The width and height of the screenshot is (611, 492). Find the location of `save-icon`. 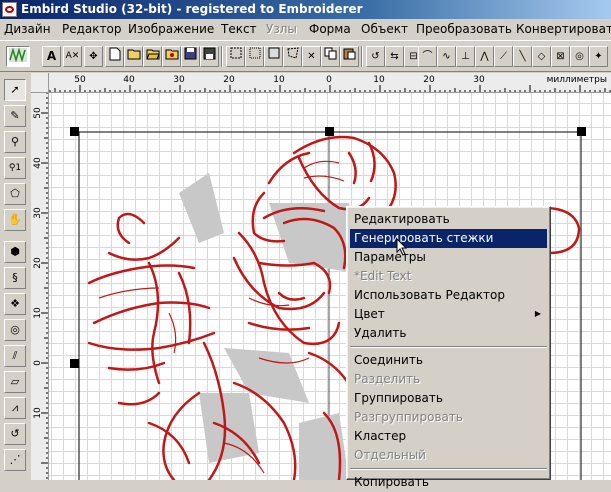

save-icon is located at coordinates (190, 56).